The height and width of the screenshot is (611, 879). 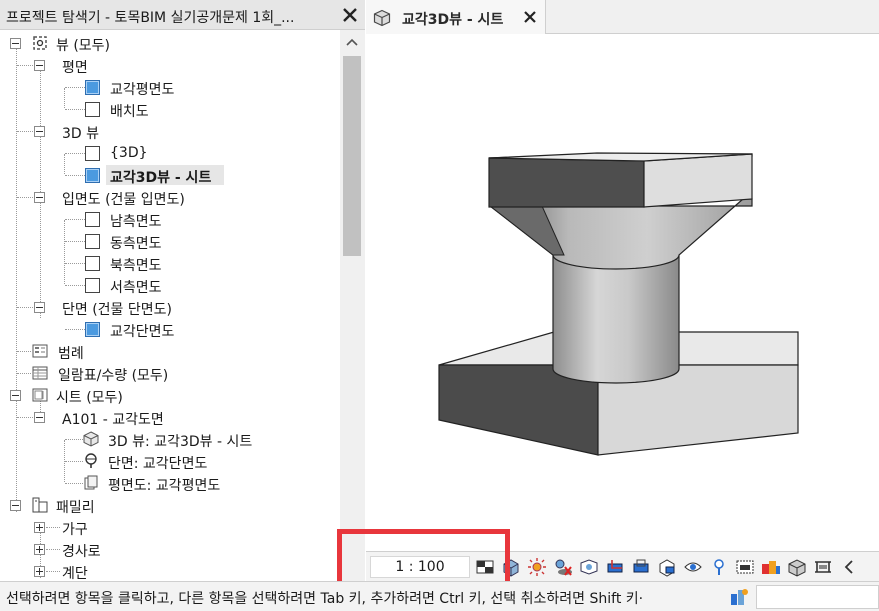 I want to click on view-tab-strip: 교각3D뷰 - 시트, so click(x=622, y=17).